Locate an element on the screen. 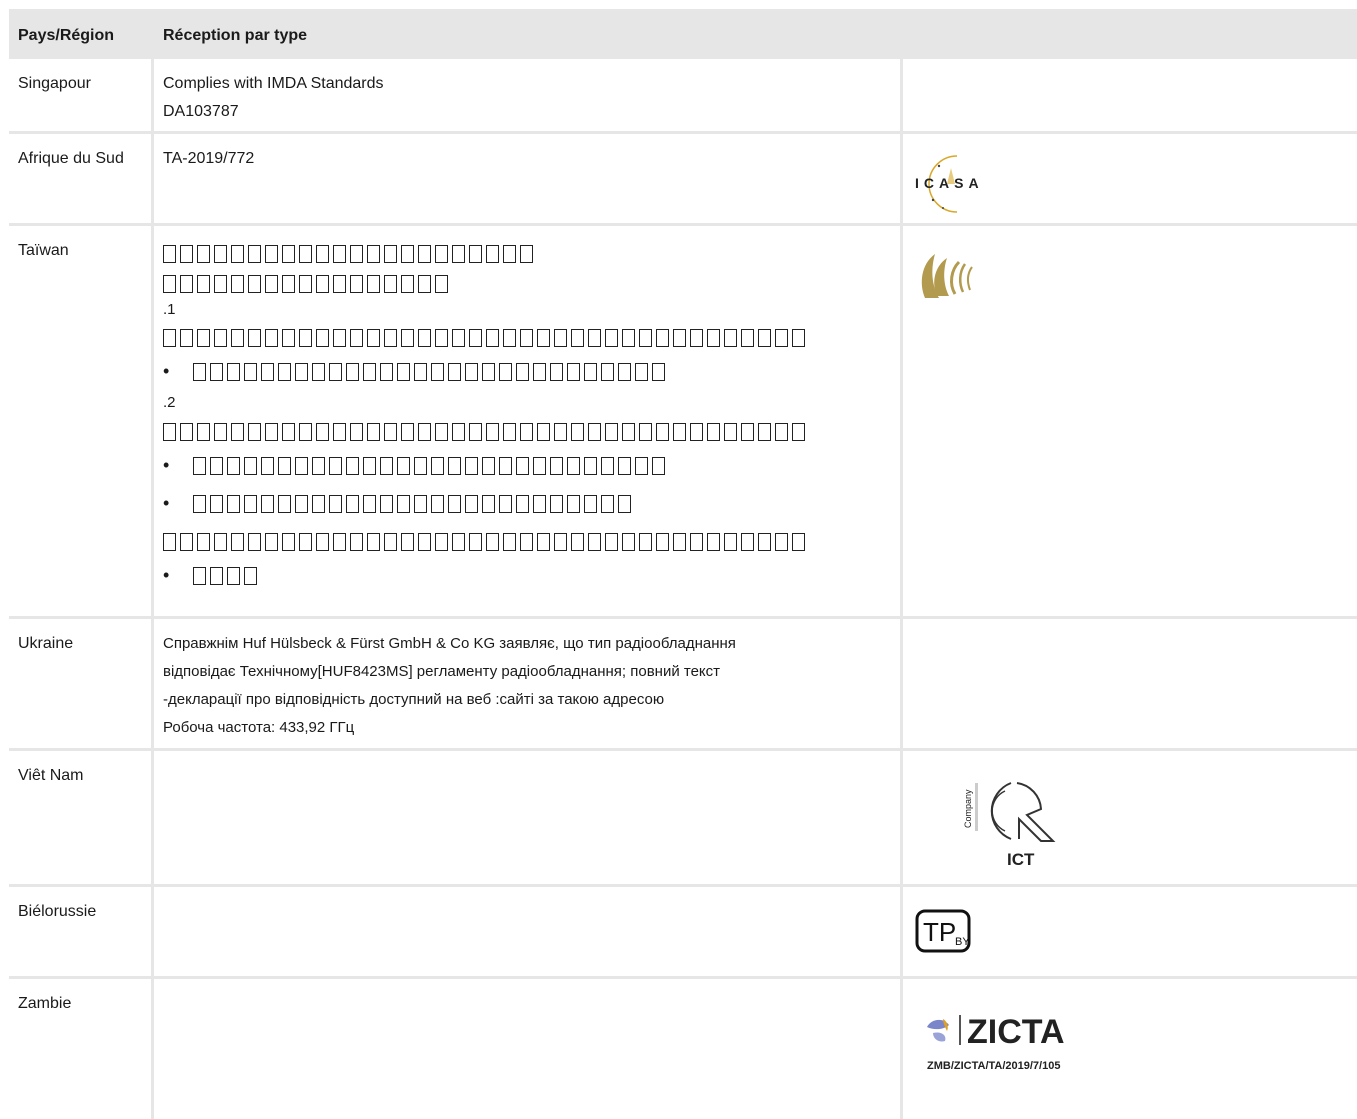 The image size is (1357, 1119). country-ukraine: Ukraine is located at coordinates (81, 683).